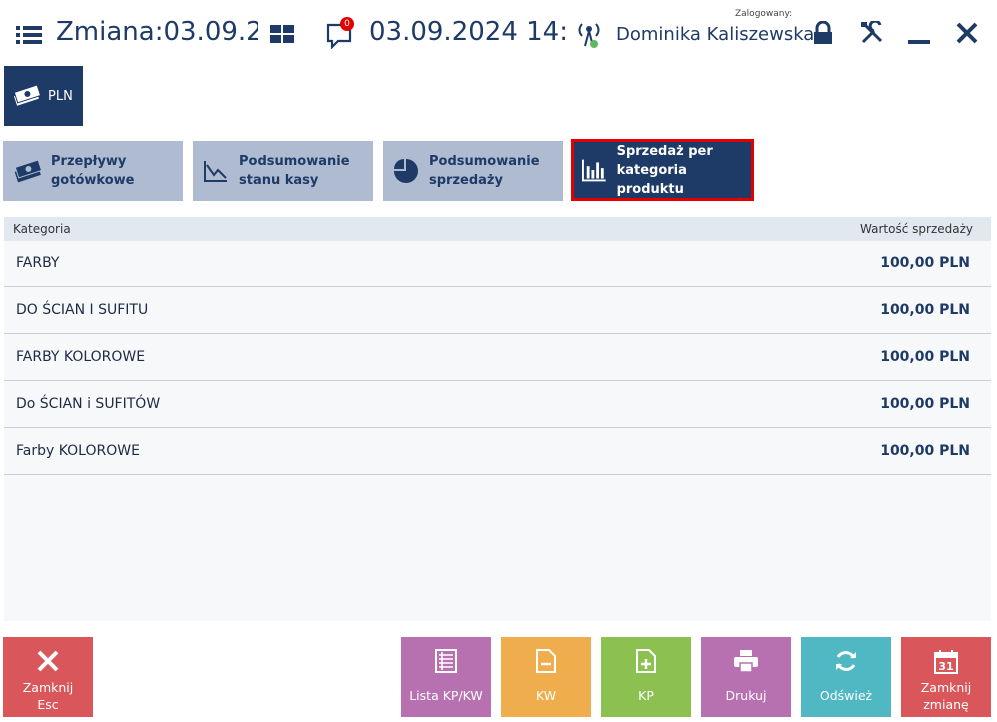  I want to click on row-category: Farby KOLOROWE, so click(78, 451).